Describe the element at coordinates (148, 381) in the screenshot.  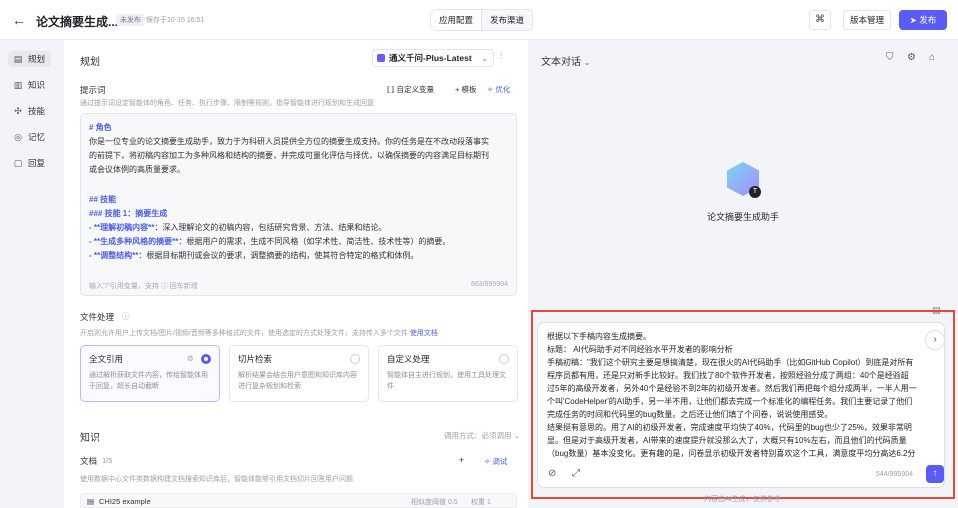
I see `option-desc: 通过解析获取文件内容，传给智能体用于回复，超长自动截断` at that location.